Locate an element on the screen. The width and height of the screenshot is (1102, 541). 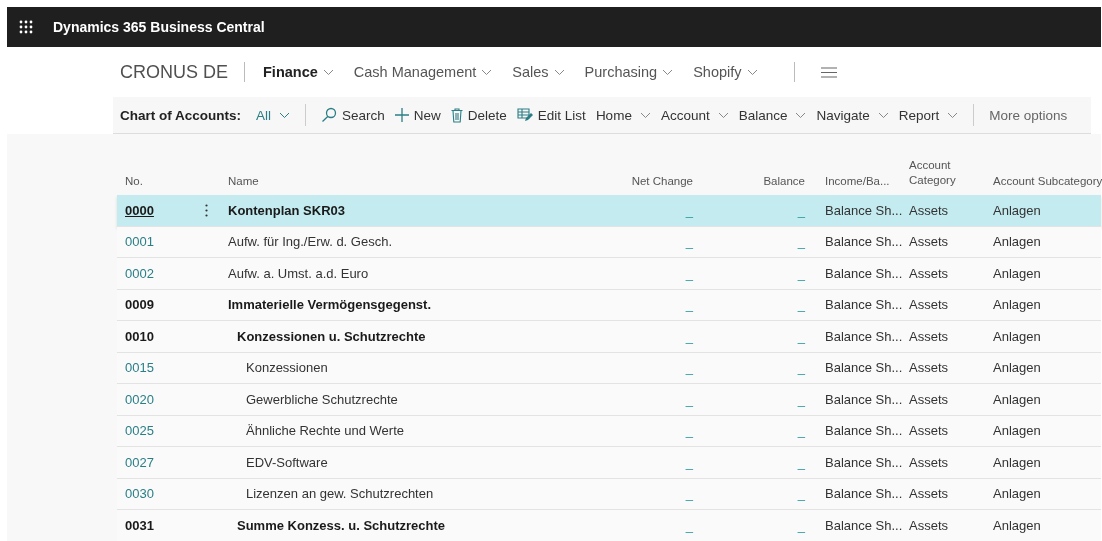
table-cell: Aufw. für Ing./Erw. d. Gesch. is located at coordinates (310, 242).